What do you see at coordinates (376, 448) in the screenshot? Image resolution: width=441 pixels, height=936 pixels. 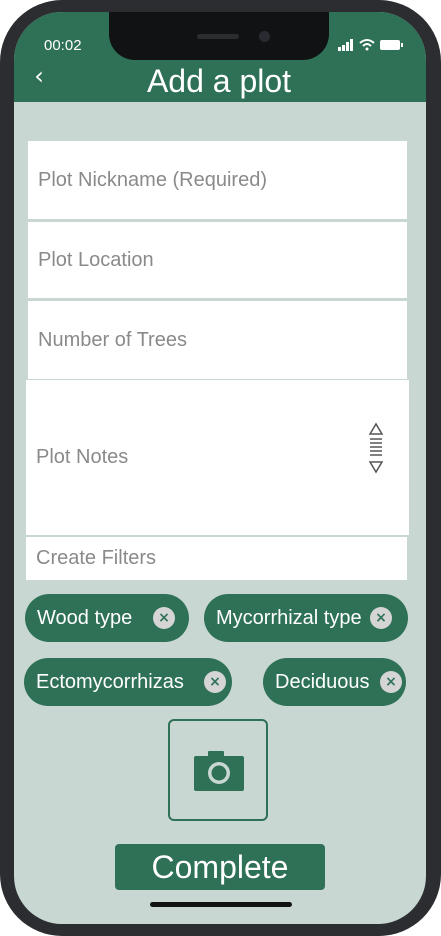 I see `sort-handle-icon` at bounding box center [376, 448].